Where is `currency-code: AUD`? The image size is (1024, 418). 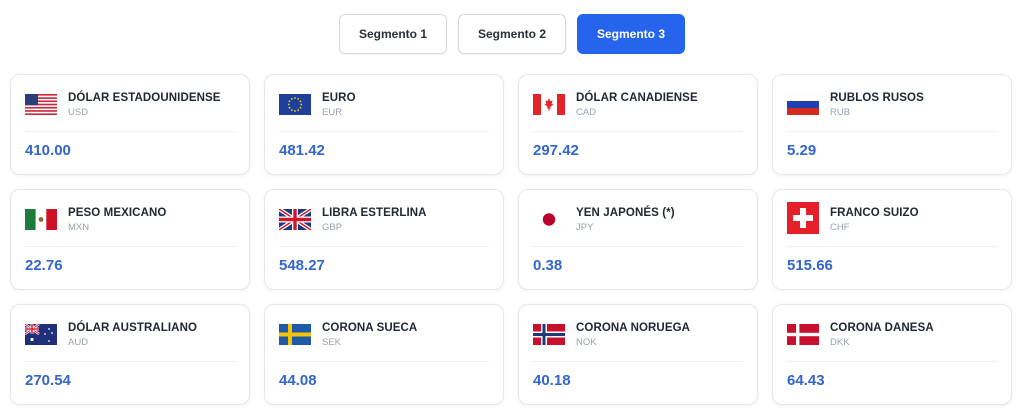 currency-code: AUD is located at coordinates (78, 342).